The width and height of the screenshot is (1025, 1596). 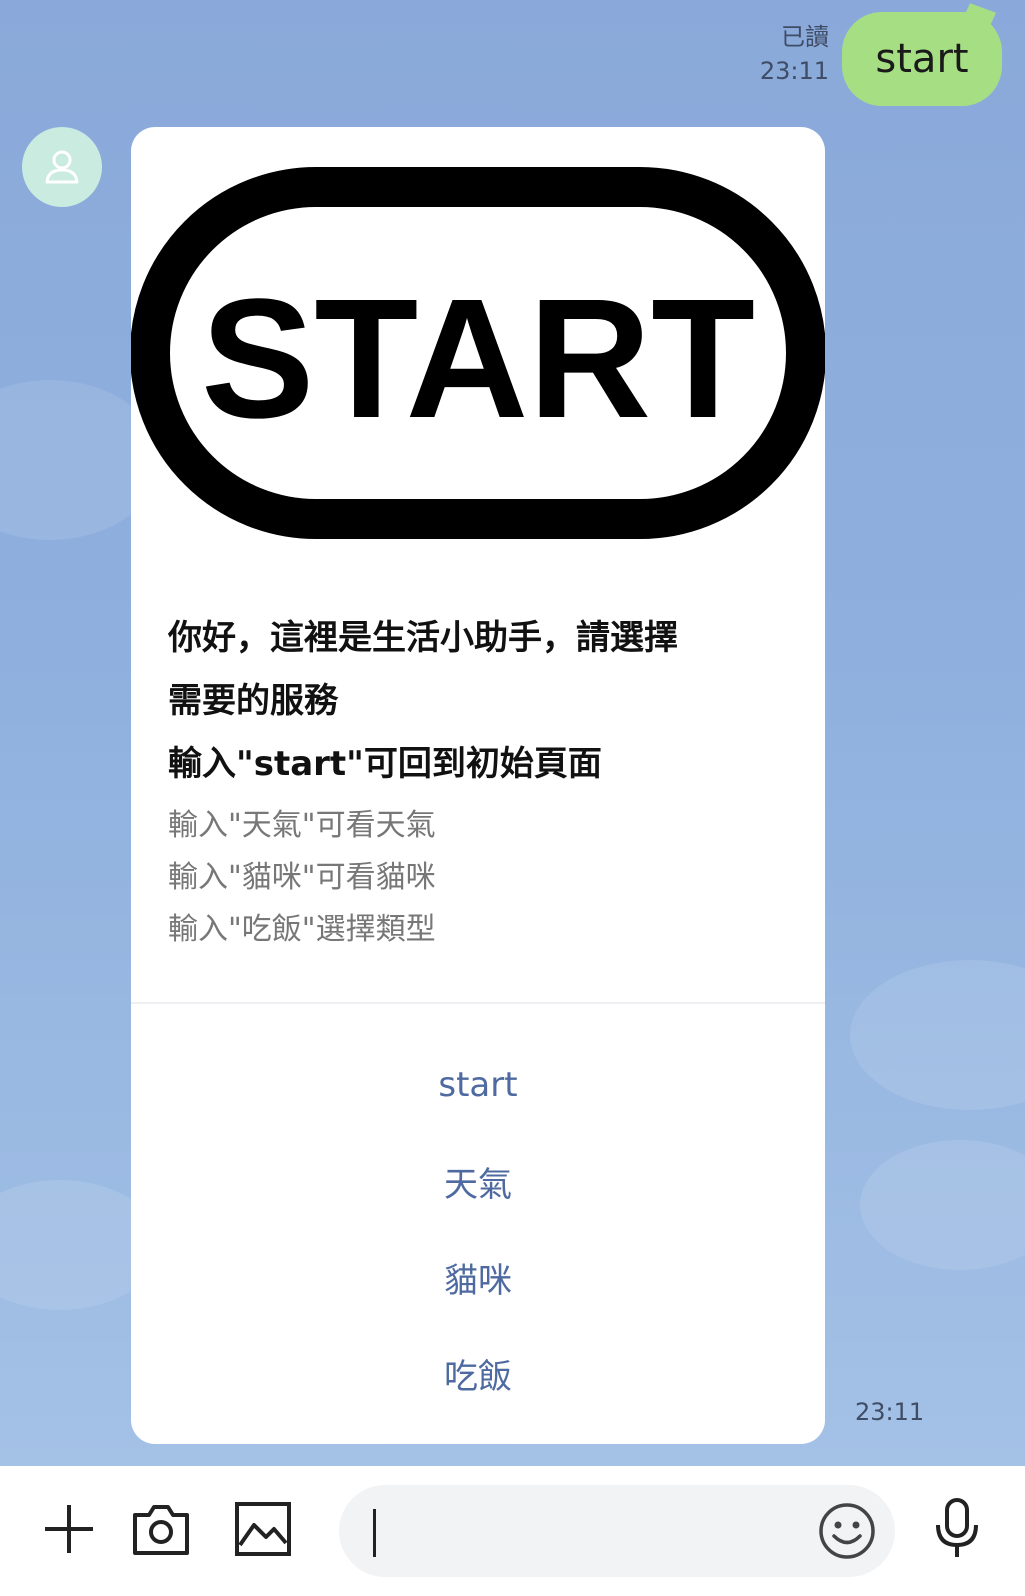 What do you see at coordinates (478, 1373) in the screenshot?
I see `action-meal-button: 吃飯` at bounding box center [478, 1373].